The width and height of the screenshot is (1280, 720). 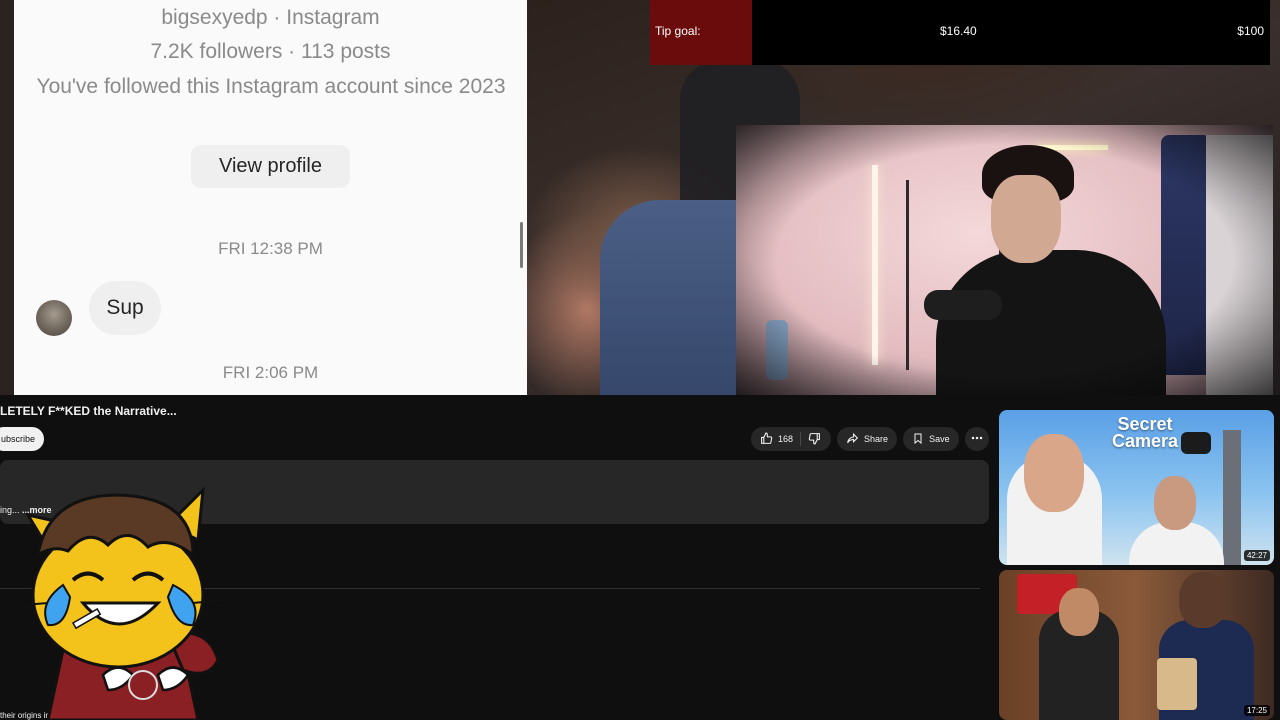 I want to click on instagram-scrollbar, so click(x=521, y=245).